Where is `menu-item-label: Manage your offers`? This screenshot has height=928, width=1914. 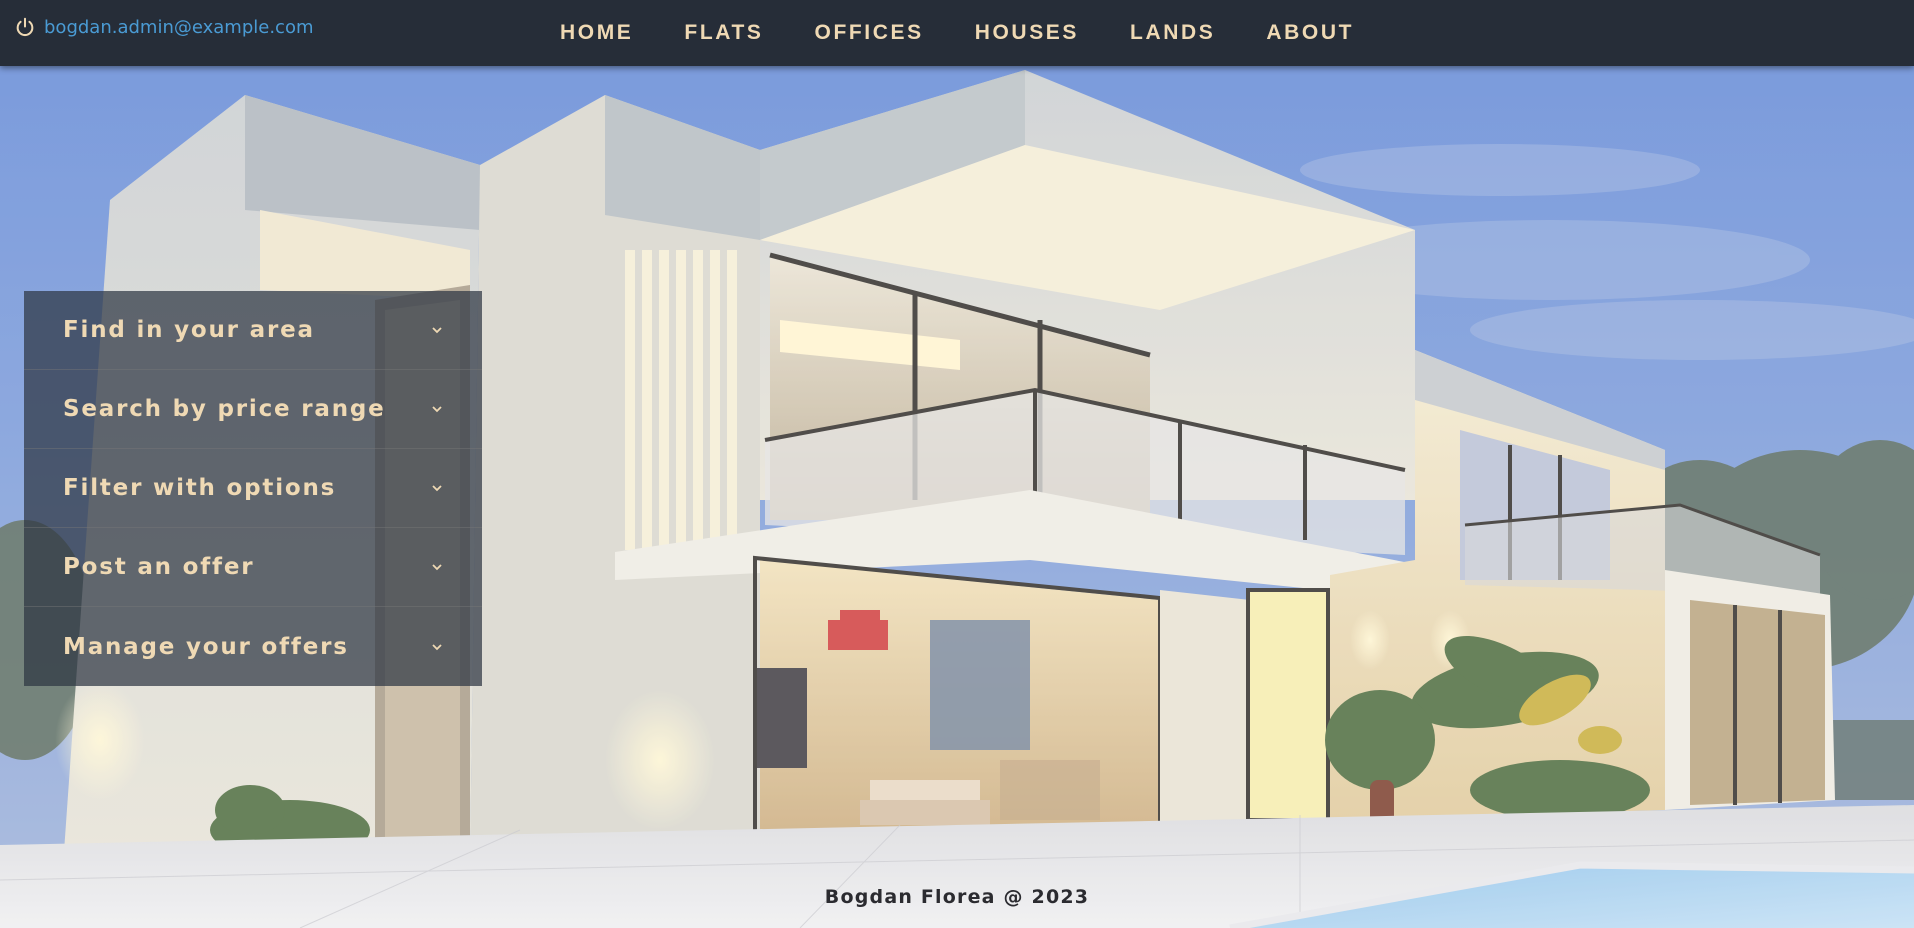 menu-item-label: Manage your offers is located at coordinates (206, 646).